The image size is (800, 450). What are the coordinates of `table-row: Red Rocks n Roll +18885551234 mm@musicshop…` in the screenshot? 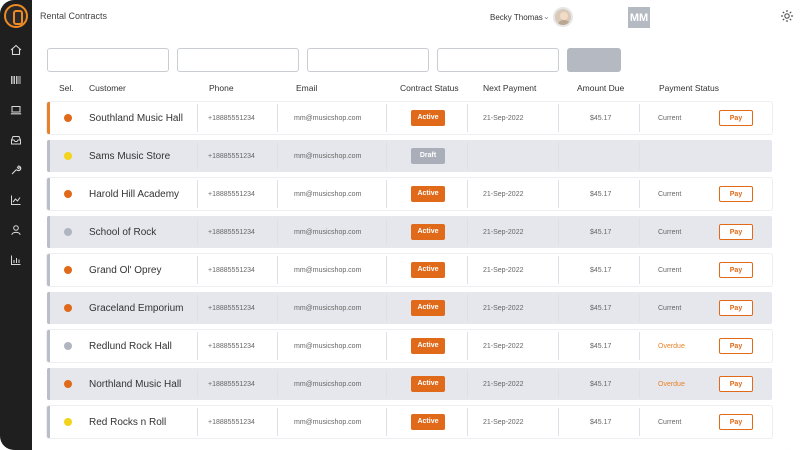 It's located at (409, 422).